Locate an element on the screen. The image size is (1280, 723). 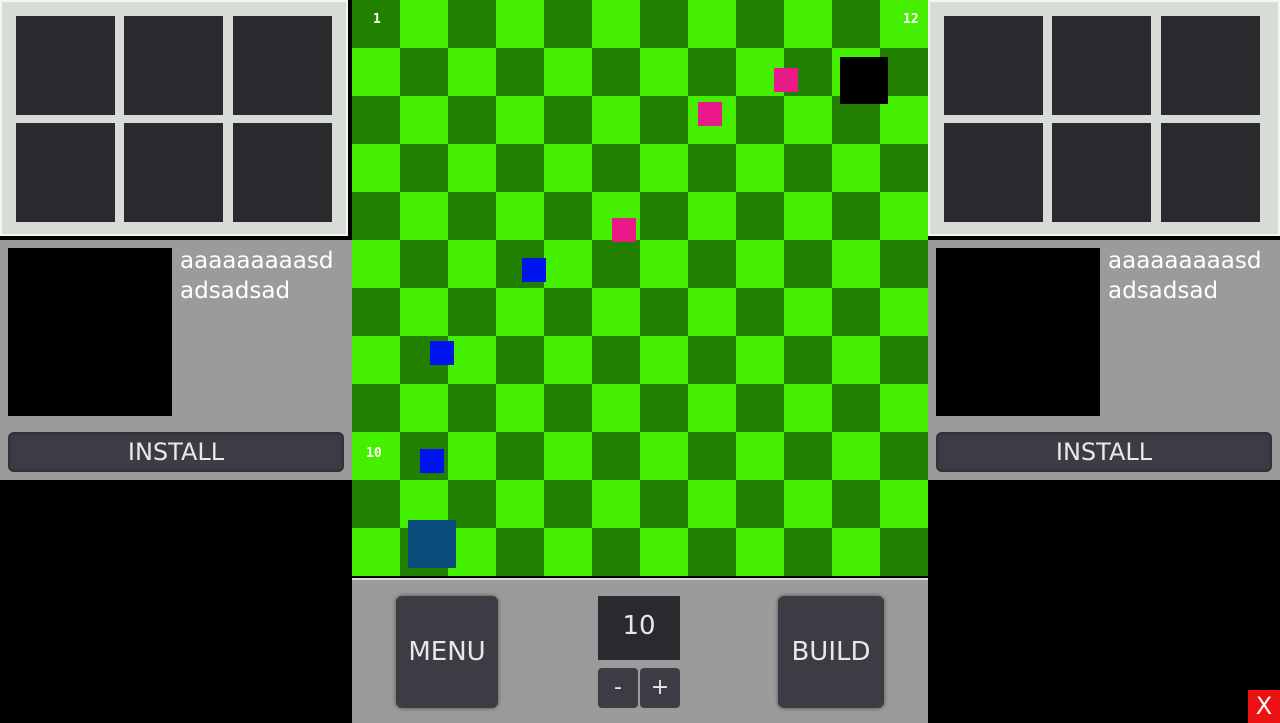
decrement-button: - is located at coordinates (618, 688).